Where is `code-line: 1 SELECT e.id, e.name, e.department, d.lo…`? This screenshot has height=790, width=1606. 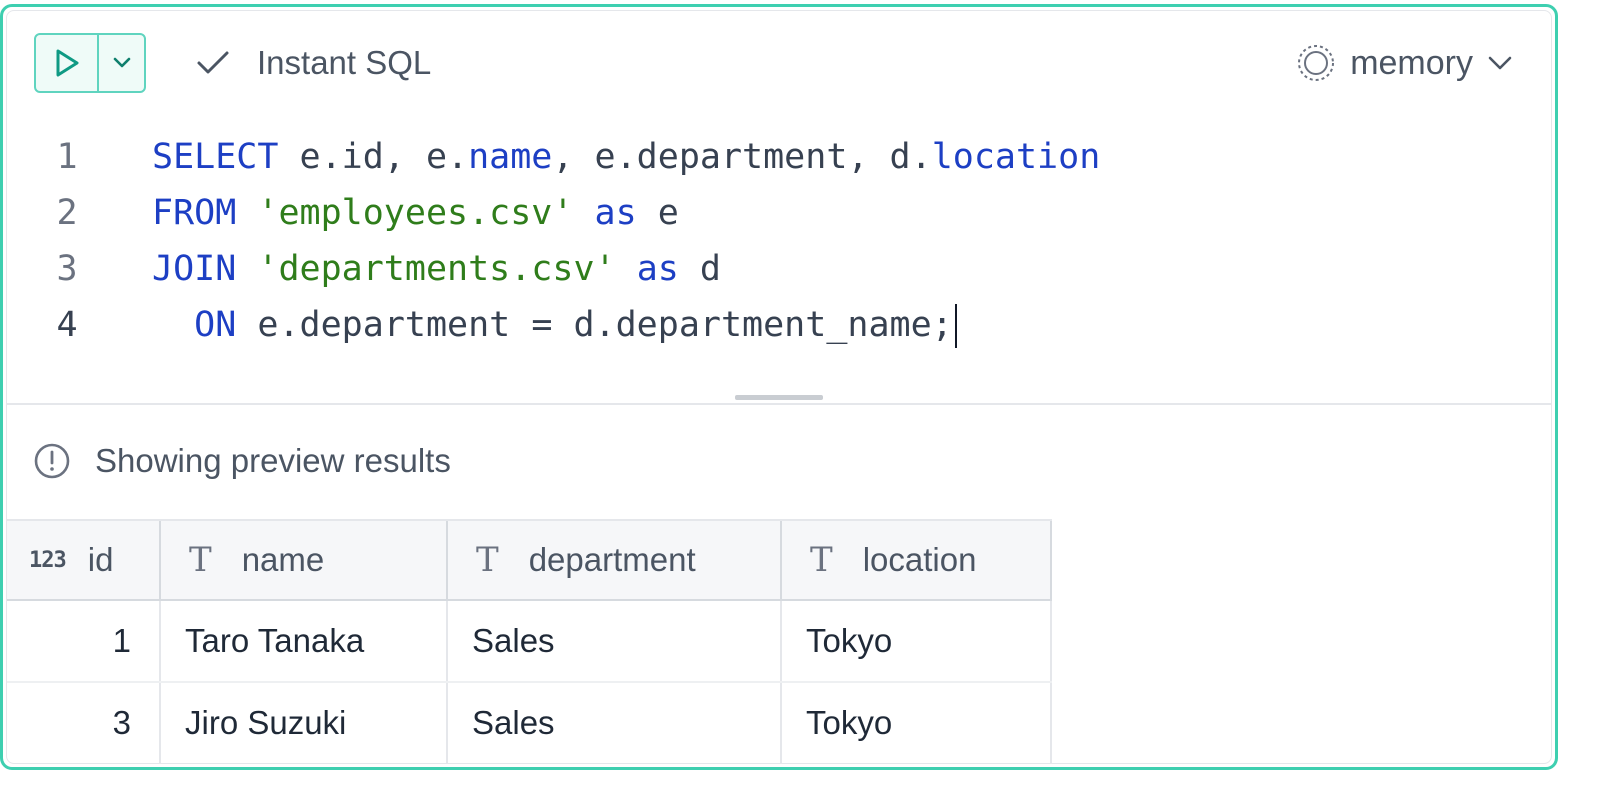
code-line: 1 SELECT e.id, e.name, e.department, d.lo… is located at coordinates (779, 157).